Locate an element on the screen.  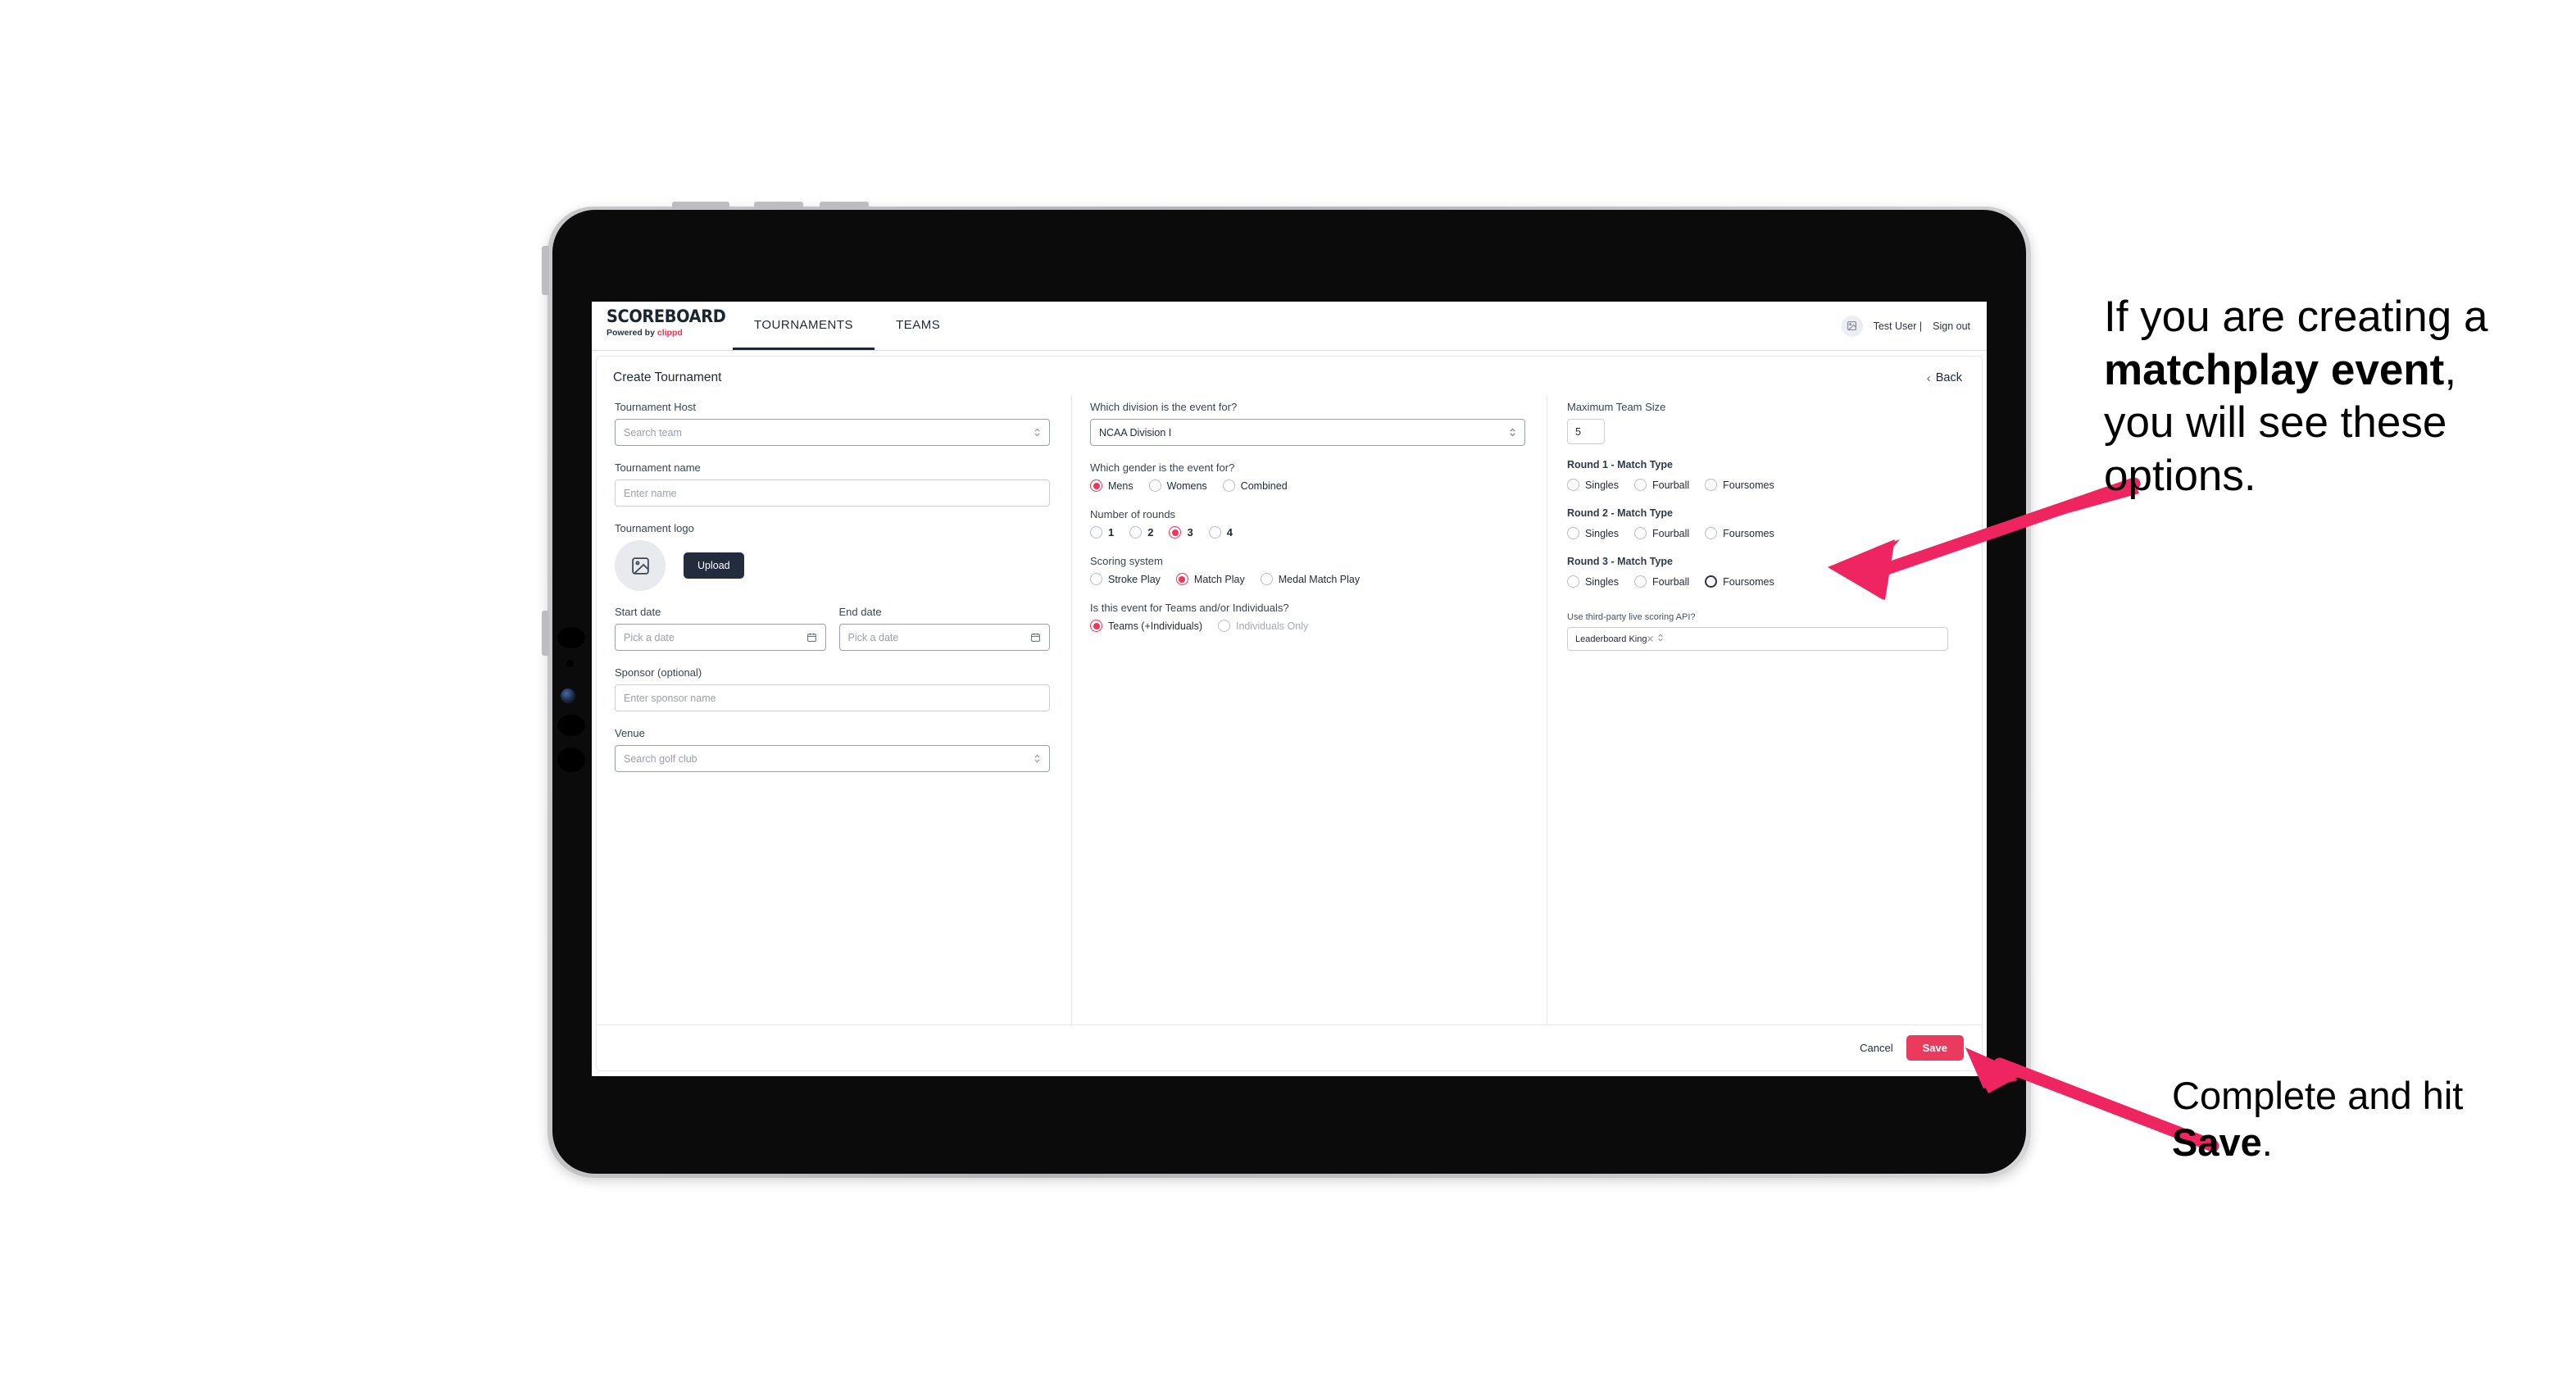
start-date-label: Start date is located at coordinates (638, 612).